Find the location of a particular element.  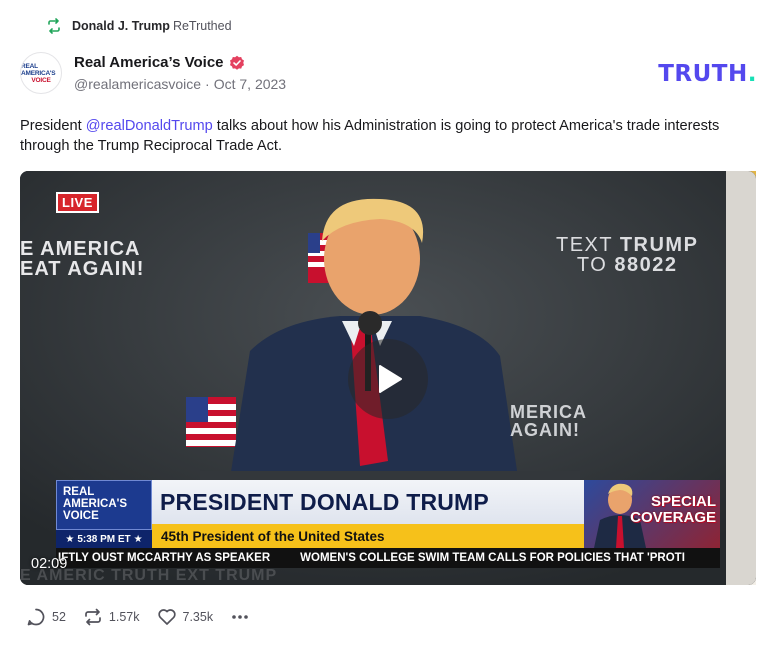

play-icon is located at coordinates (390, 379).